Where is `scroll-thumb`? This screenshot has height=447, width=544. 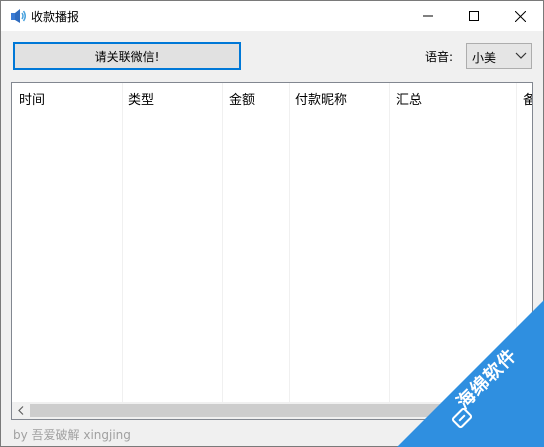
scroll-thumb is located at coordinates (240, 410).